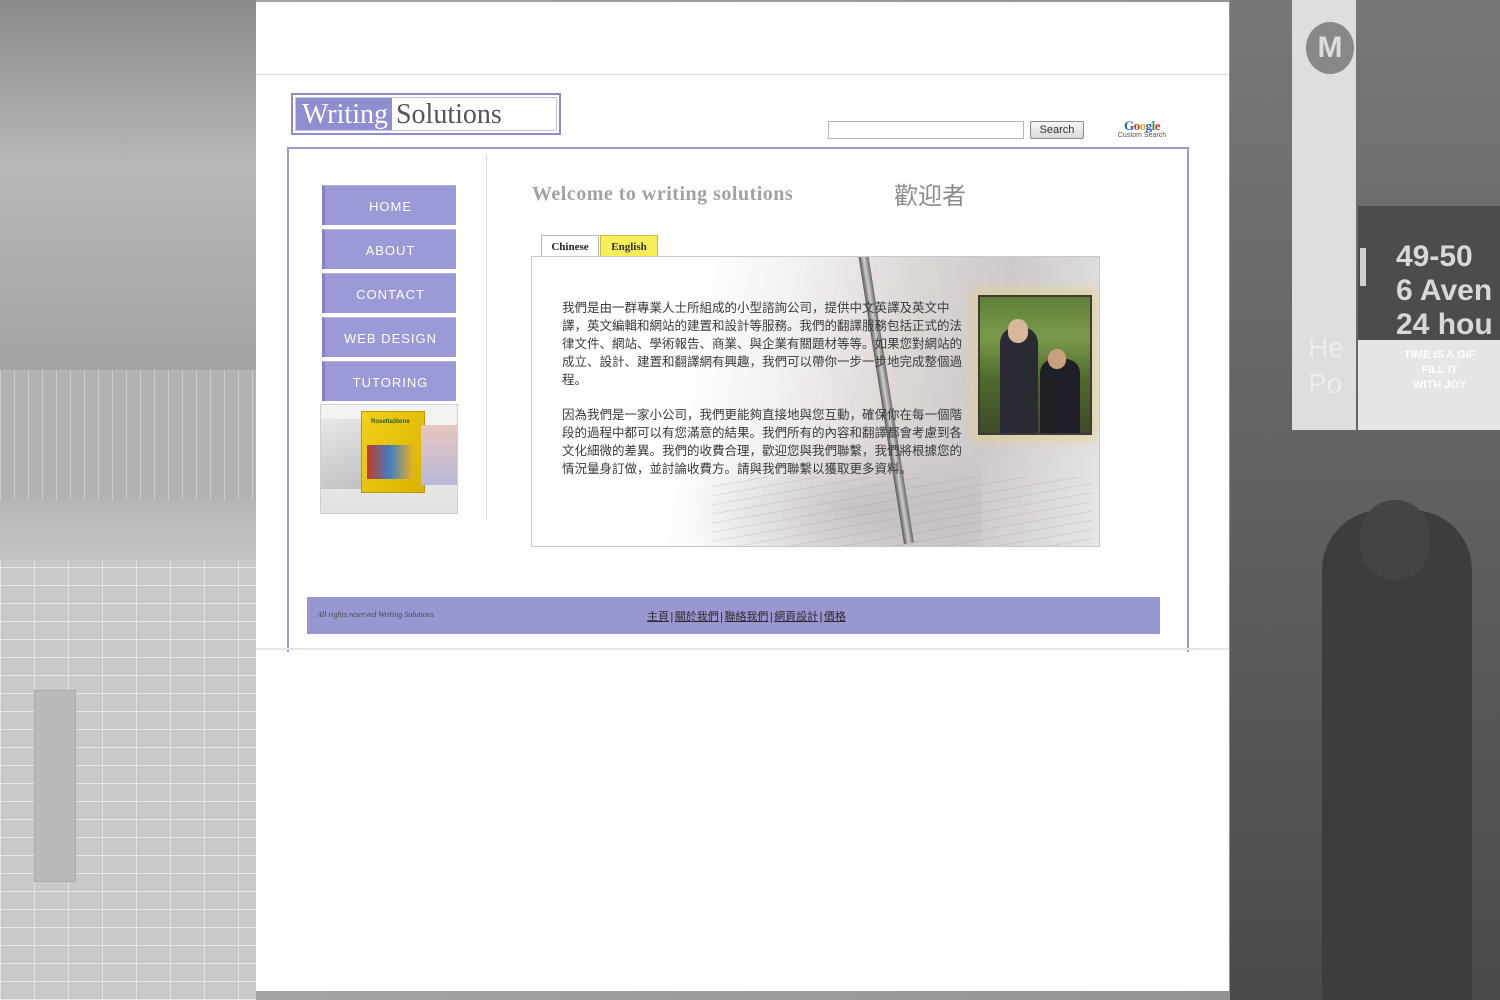 This screenshot has width=1500, height=1000. Describe the element at coordinates (570, 246) in the screenshot. I see `tab-chinese: Chinese` at that location.